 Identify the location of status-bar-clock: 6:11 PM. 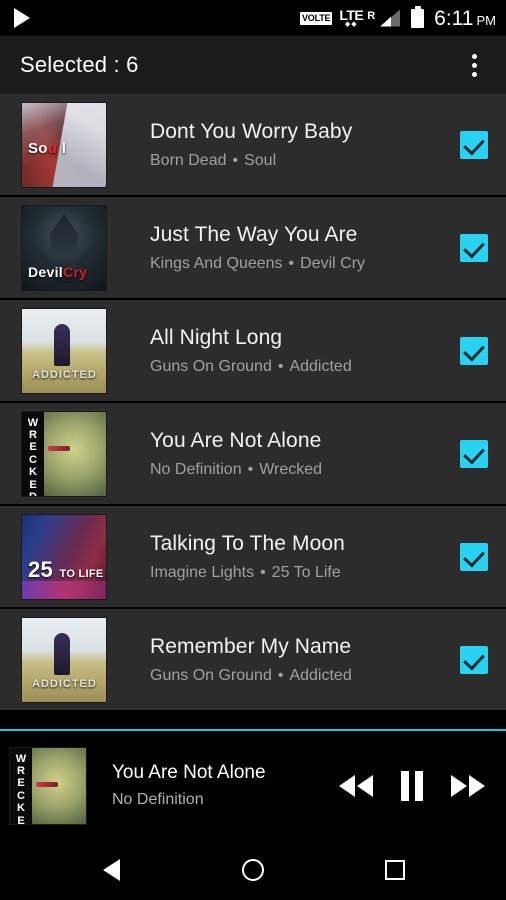
(465, 18).